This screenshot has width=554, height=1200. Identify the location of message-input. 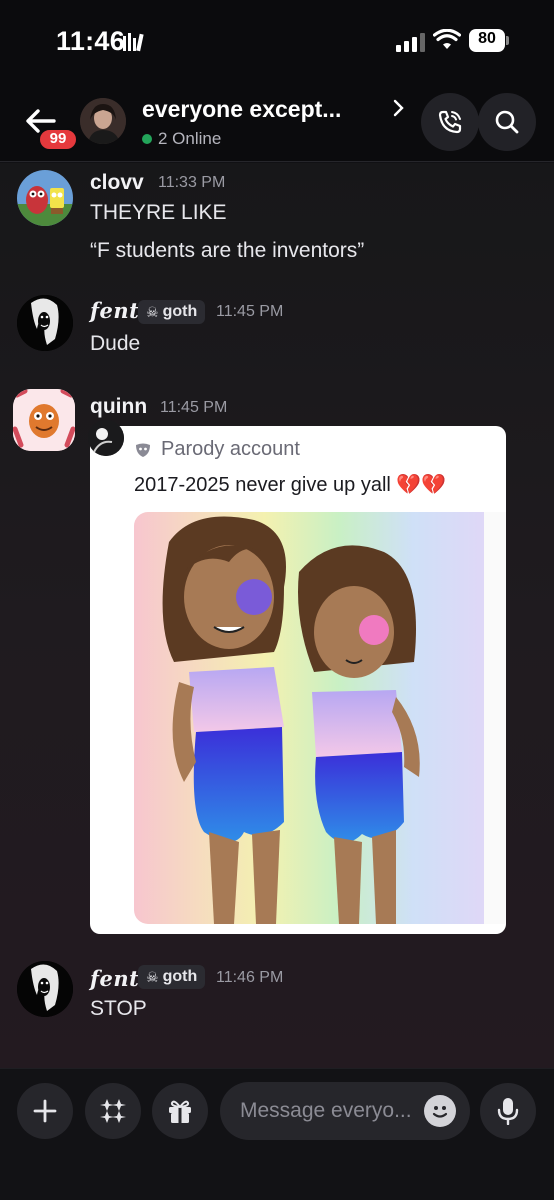
(330, 1111).